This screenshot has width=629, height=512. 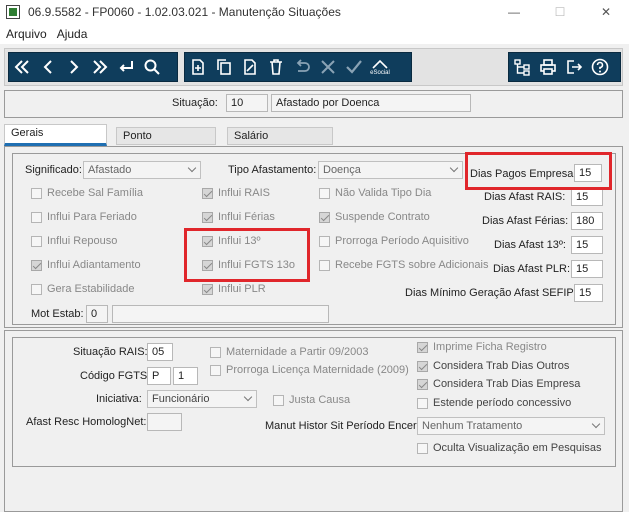 I want to click on minimize-icon: —, so click(x=514, y=12).